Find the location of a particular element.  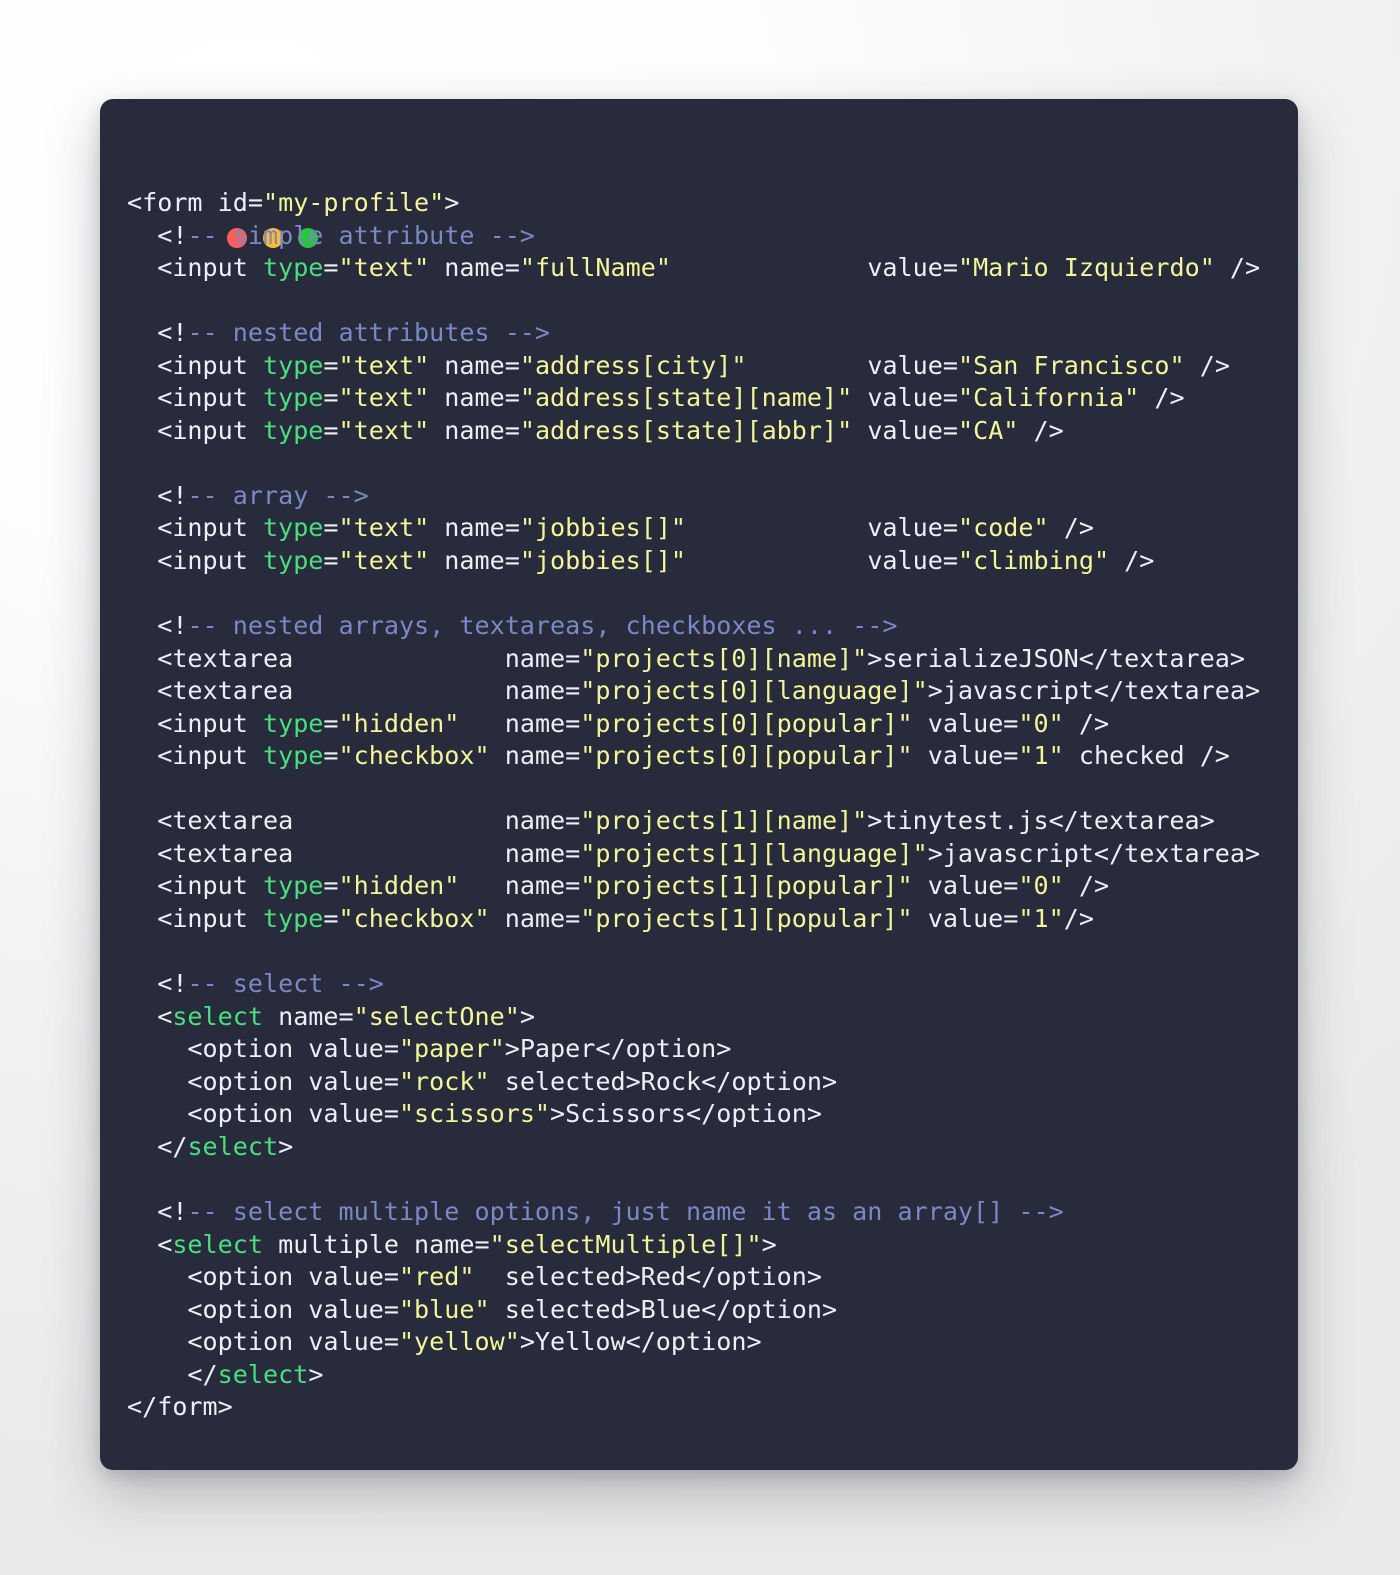

code-token-pl: </ is located at coordinates (157, 1146).